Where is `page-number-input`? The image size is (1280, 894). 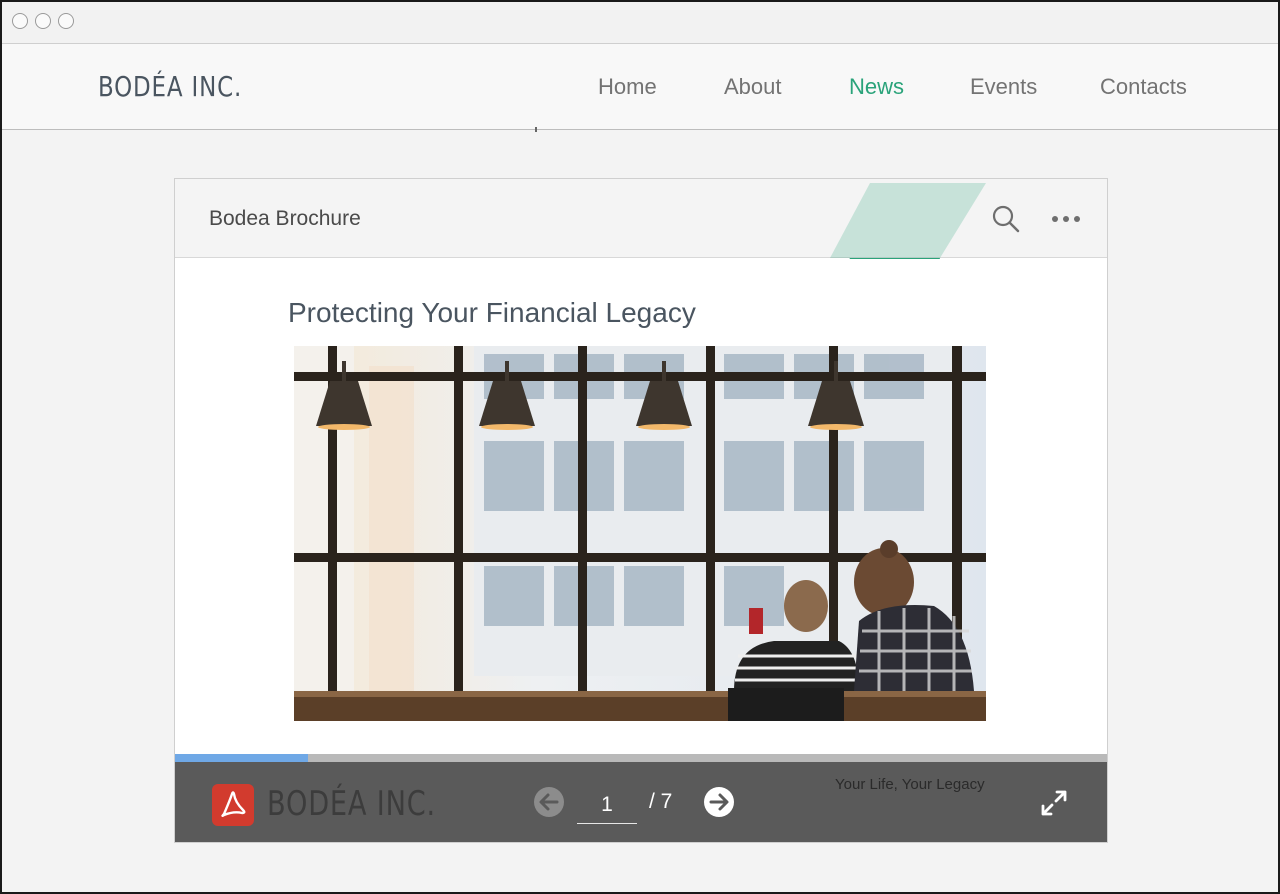 page-number-input is located at coordinates (607, 805).